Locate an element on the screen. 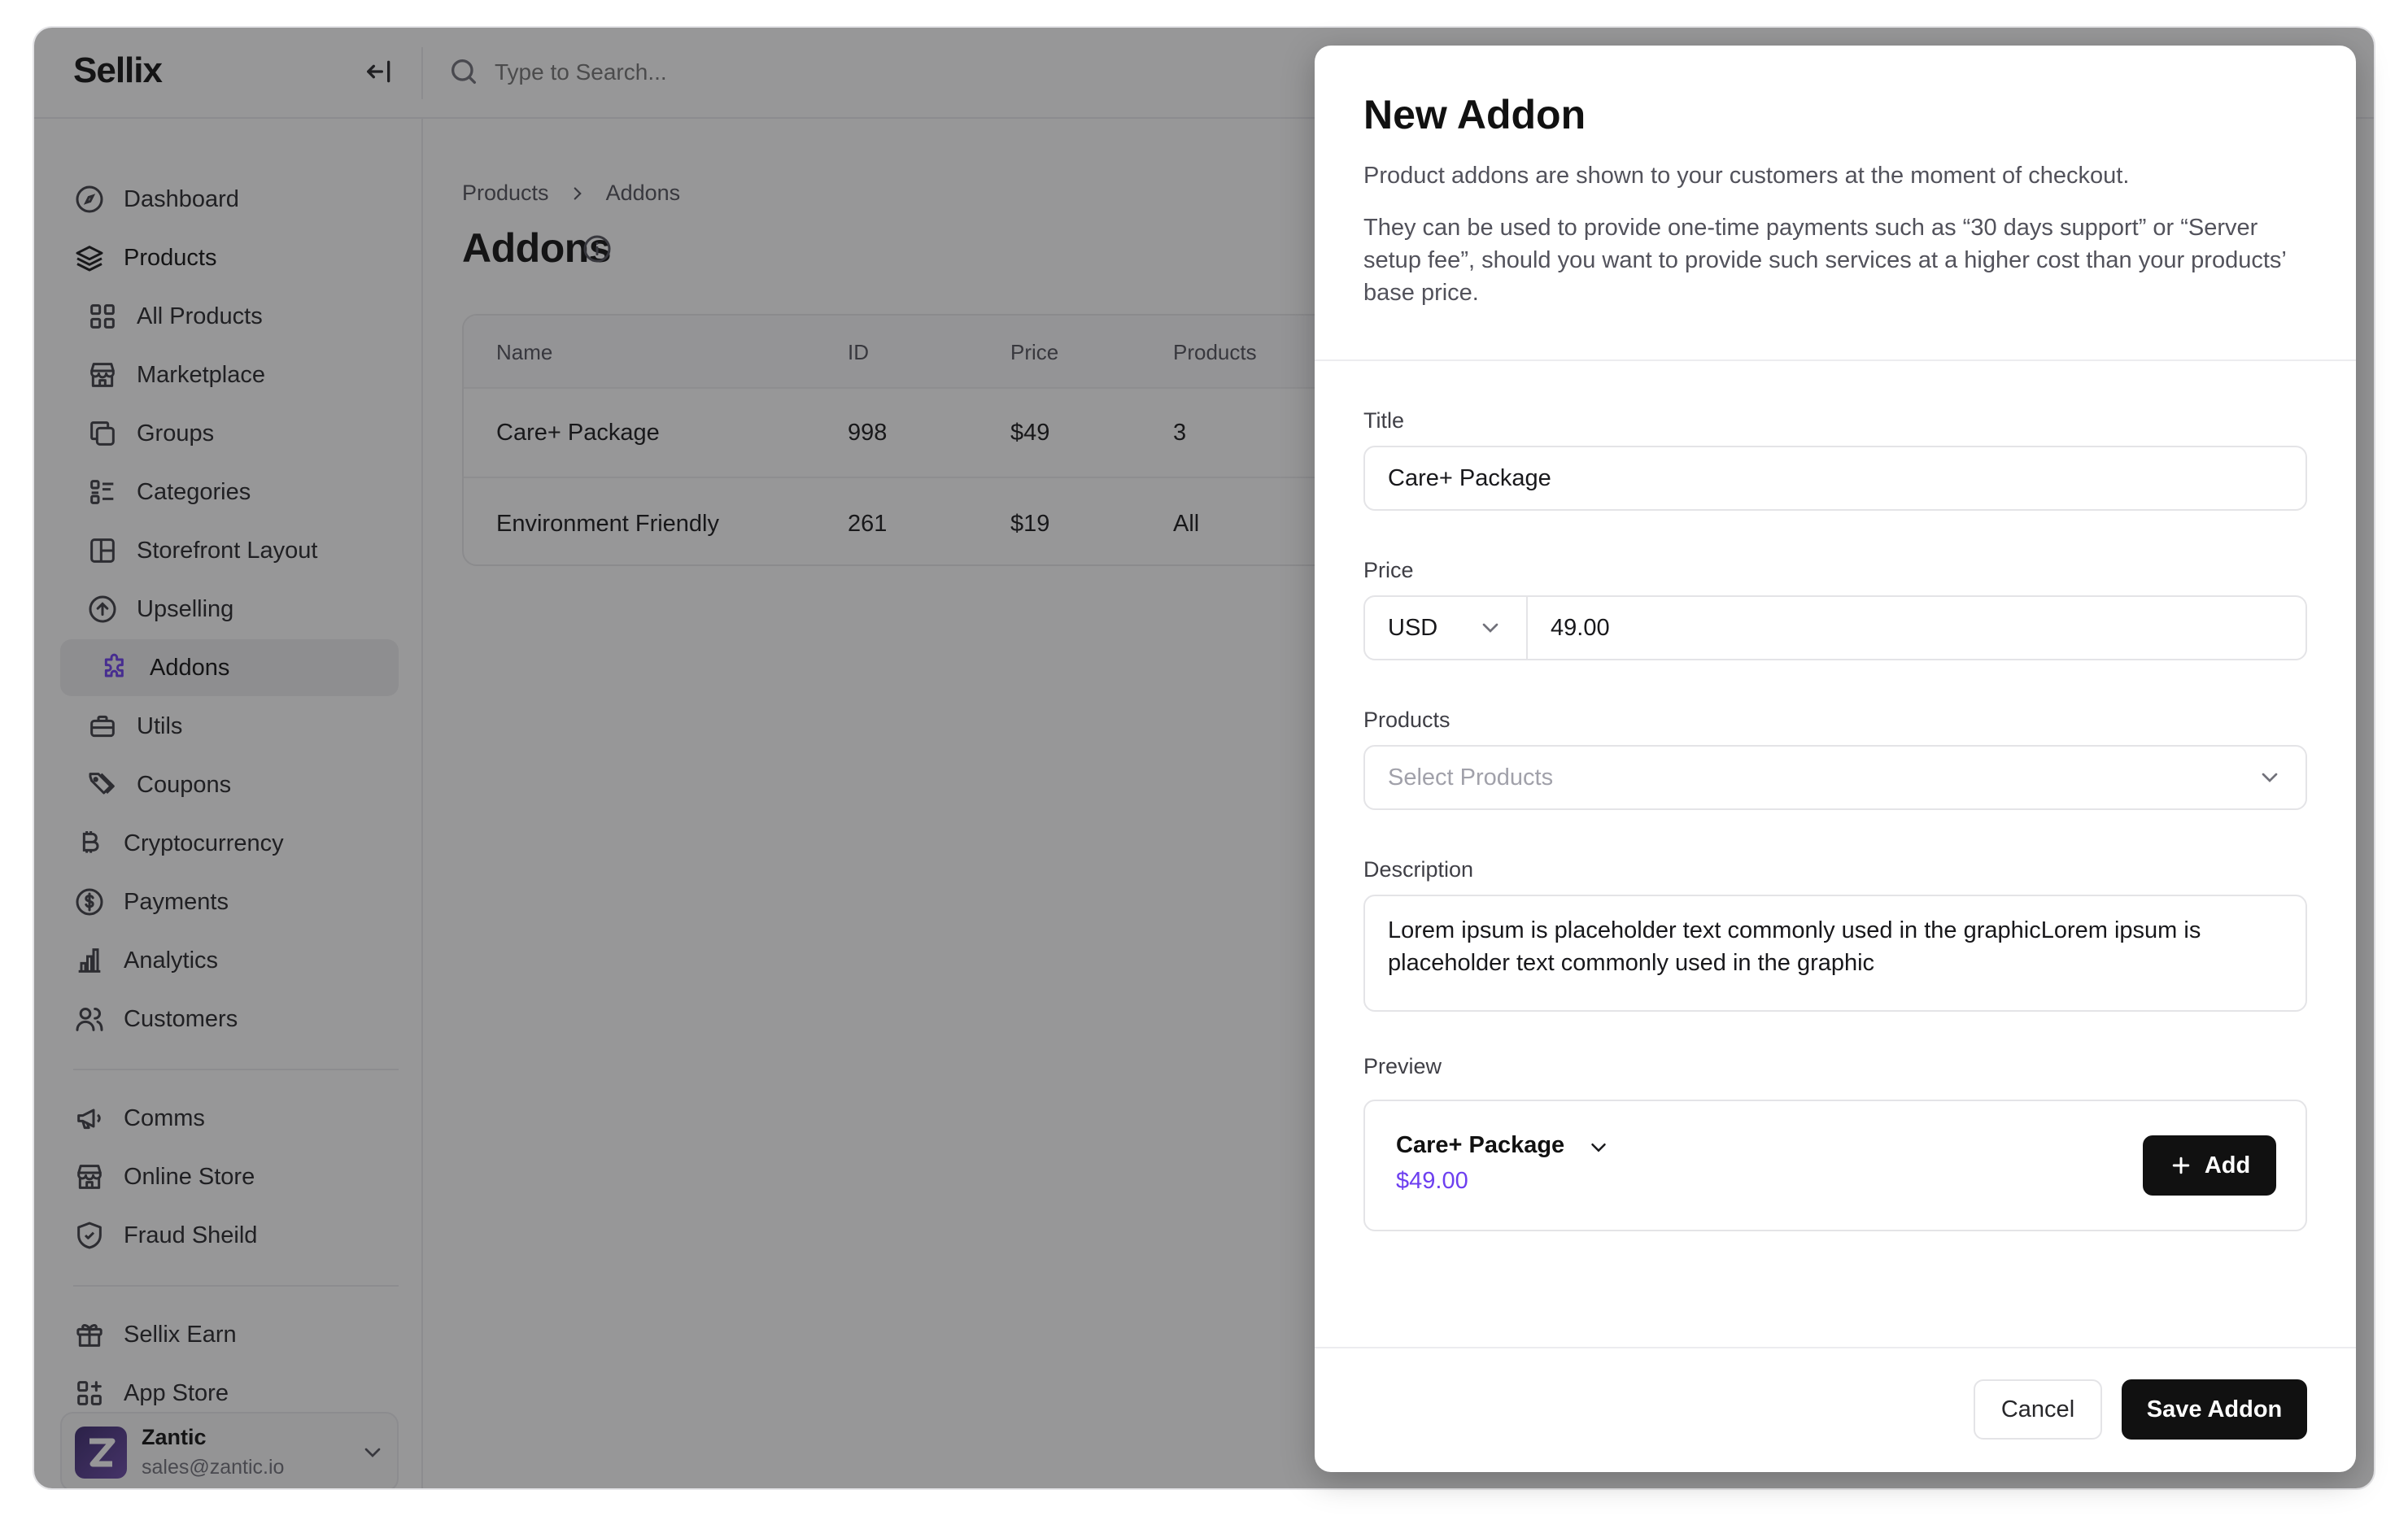 The image size is (2408, 1529). addon-preview-card: Care+ Package $49.00 Add is located at coordinates (1835, 1165).